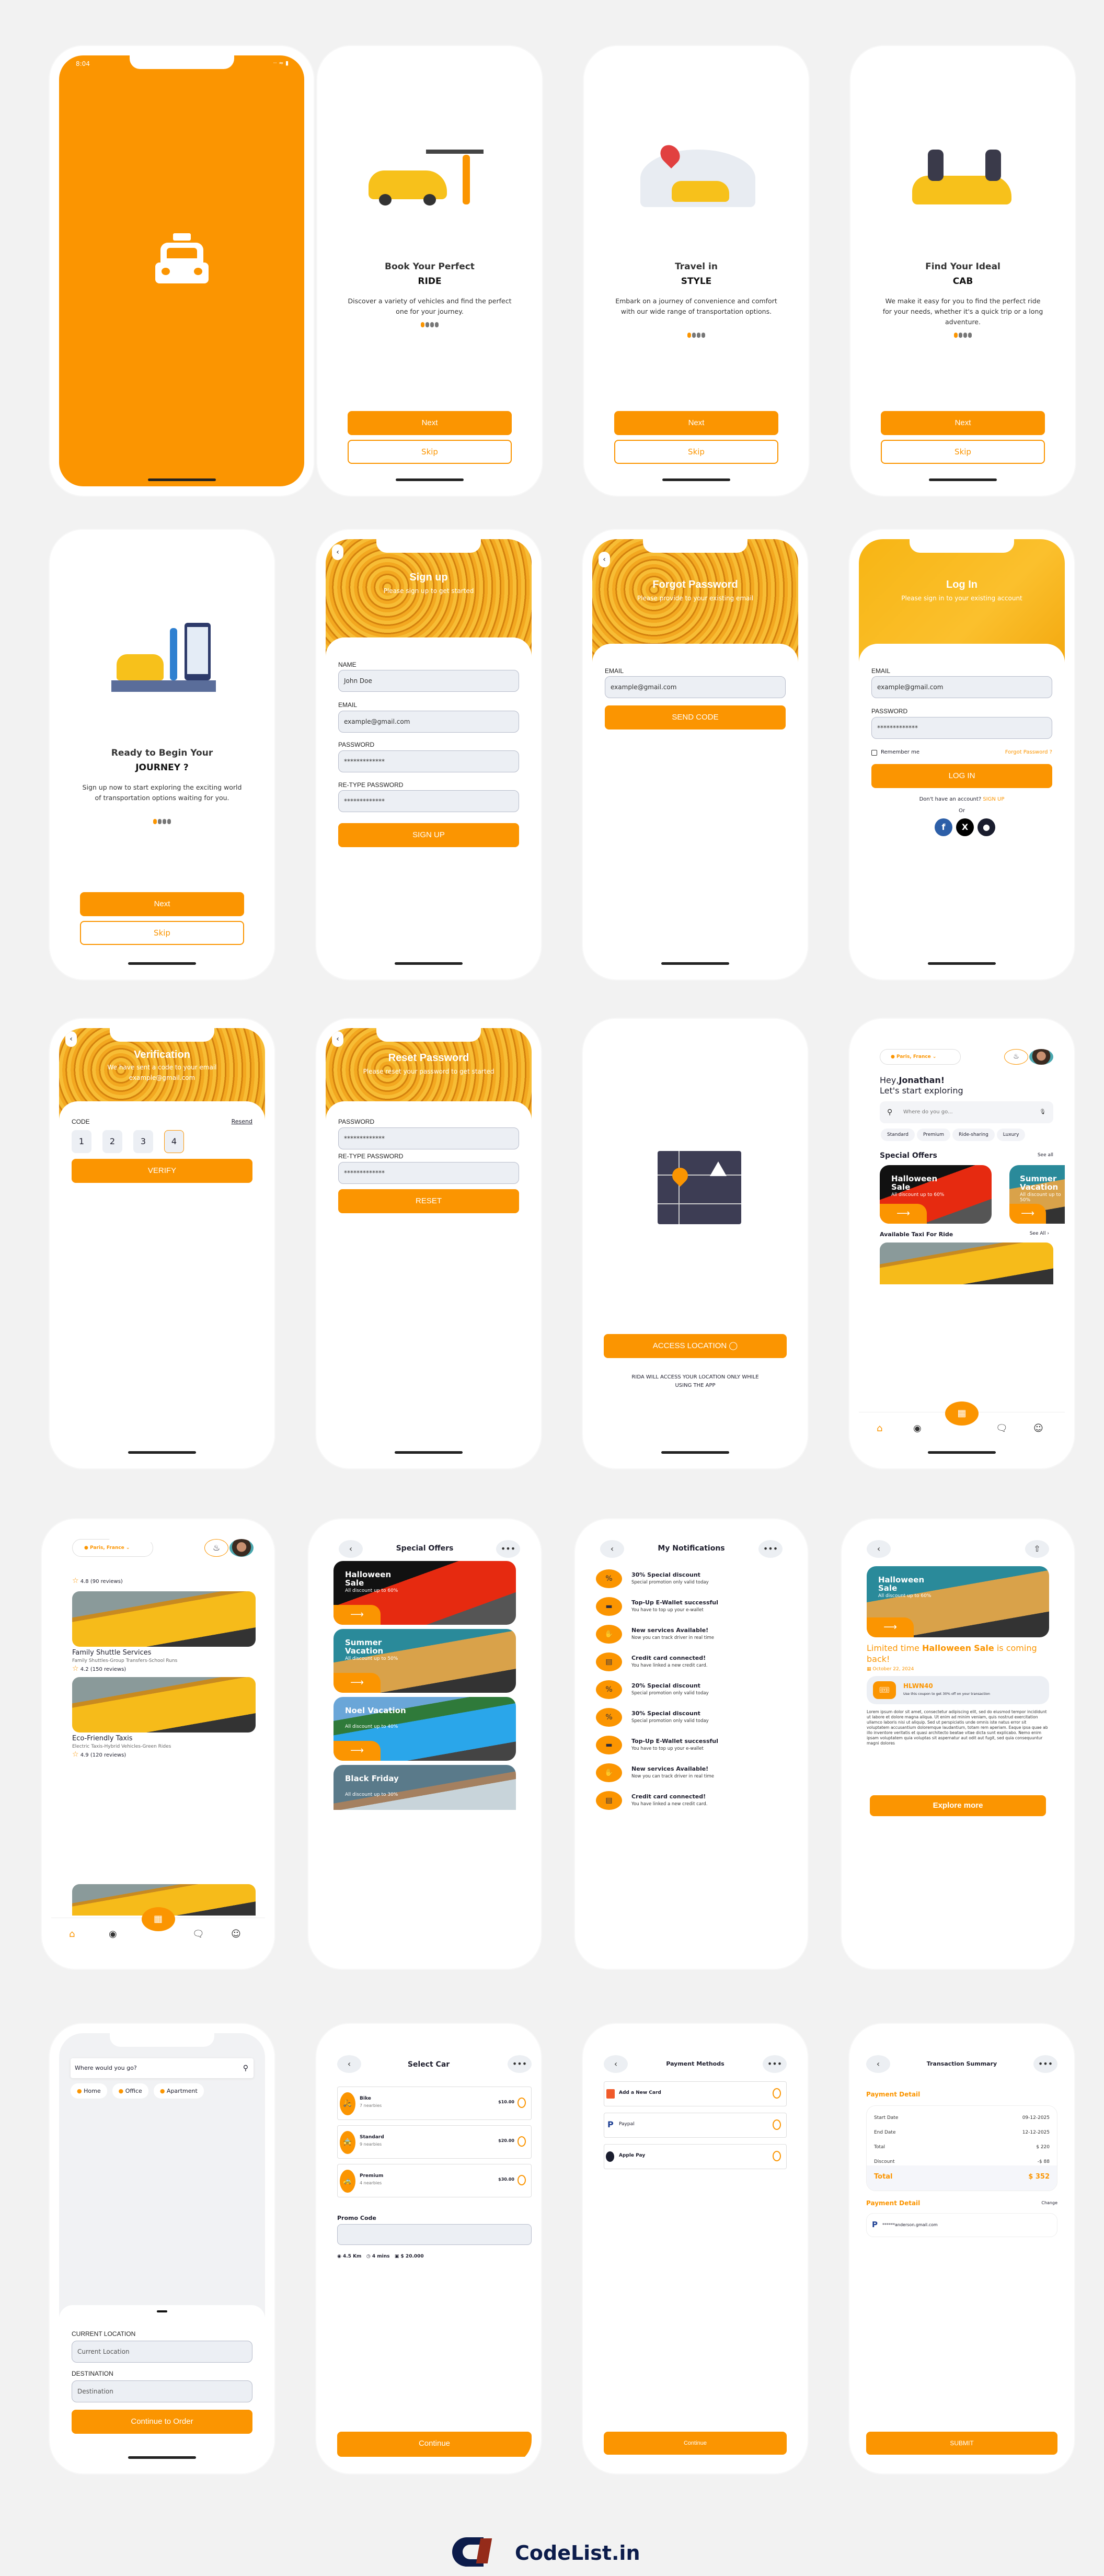 The image size is (1104, 2576). What do you see at coordinates (898, 1135) in the screenshot?
I see `chip-standard: Standard` at bounding box center [898, 1135].